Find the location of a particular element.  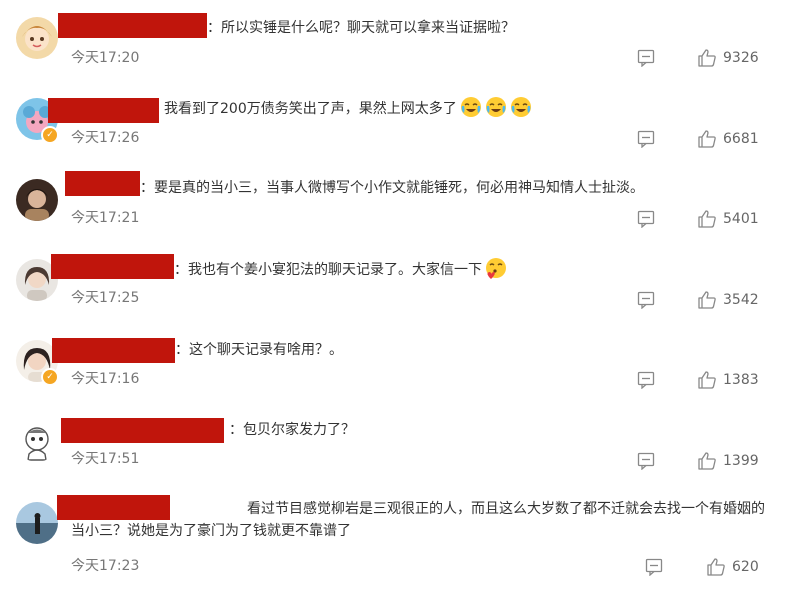

comment-text: ：我也有个姜小宴犯法的聊天记录了。大家信一下 is located at coordinates (340, 269).